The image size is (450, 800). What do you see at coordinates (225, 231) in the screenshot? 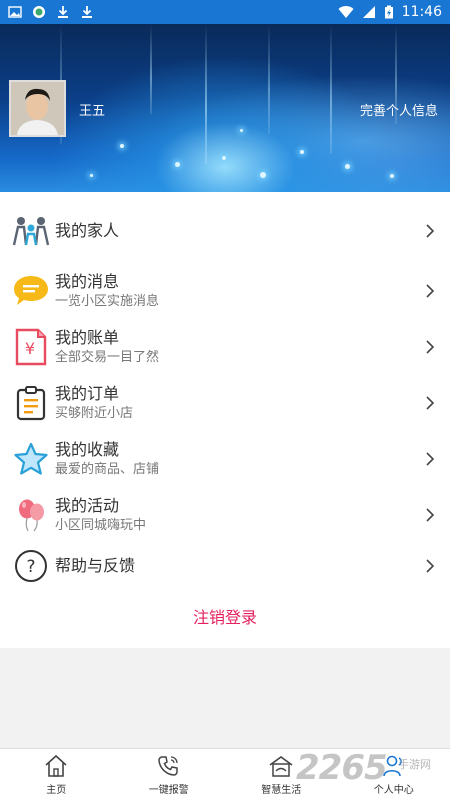
I see `menu-item-family: 我的家人` at bounding box center [225, 231].